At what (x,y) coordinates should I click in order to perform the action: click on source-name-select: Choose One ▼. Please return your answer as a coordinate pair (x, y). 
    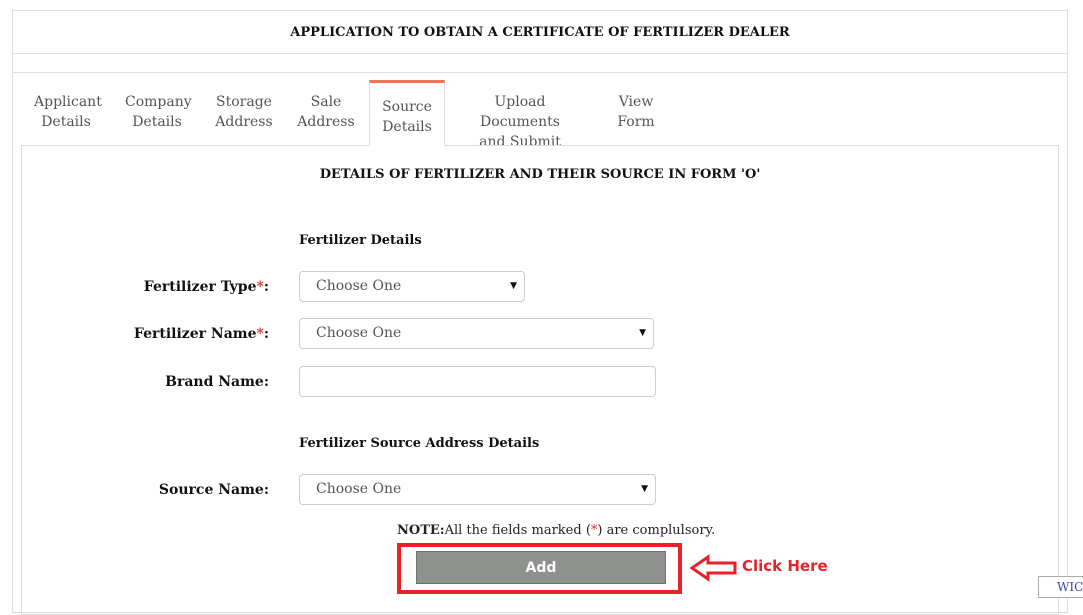
    Looking at the image, I should click on (477, 489).